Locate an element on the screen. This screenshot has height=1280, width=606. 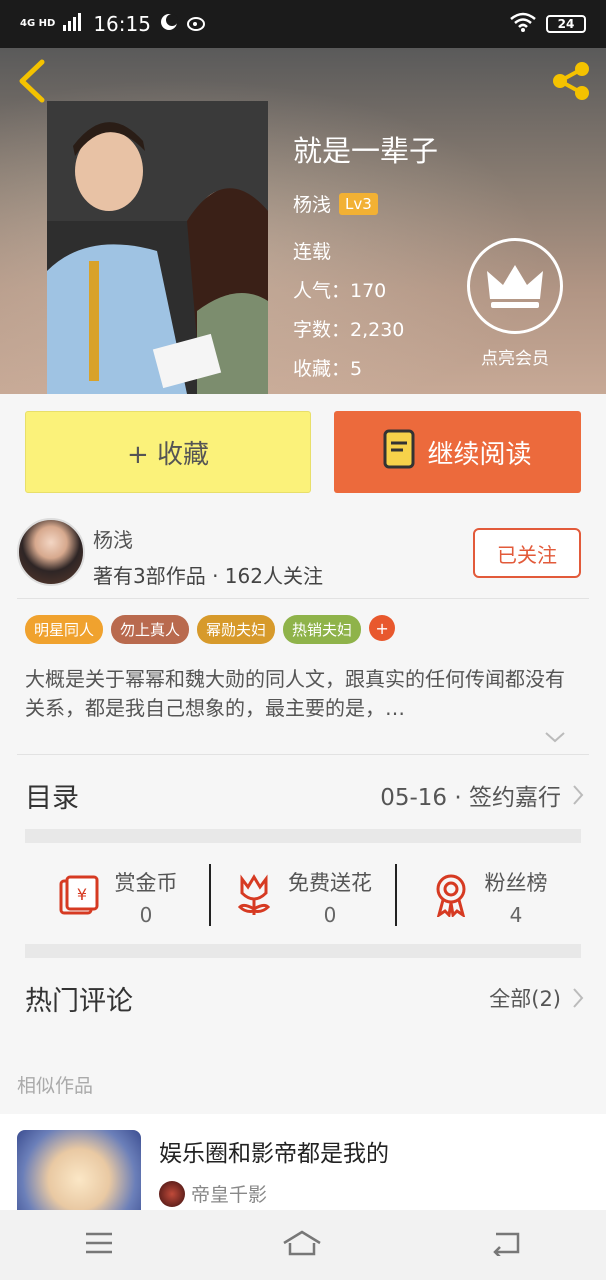
status-bar: 4G HD 16:15 24 is located at coordinates (303, 24).